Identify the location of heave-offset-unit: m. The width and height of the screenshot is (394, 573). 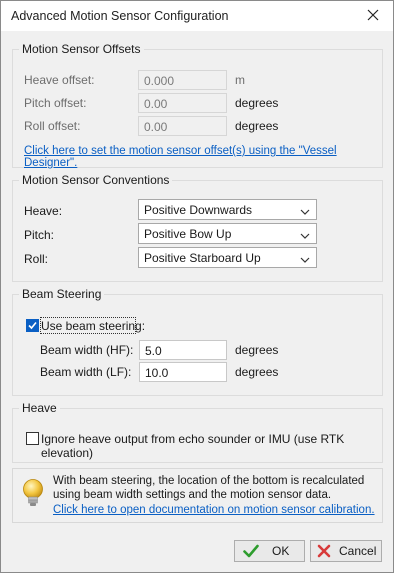
(240, 80).